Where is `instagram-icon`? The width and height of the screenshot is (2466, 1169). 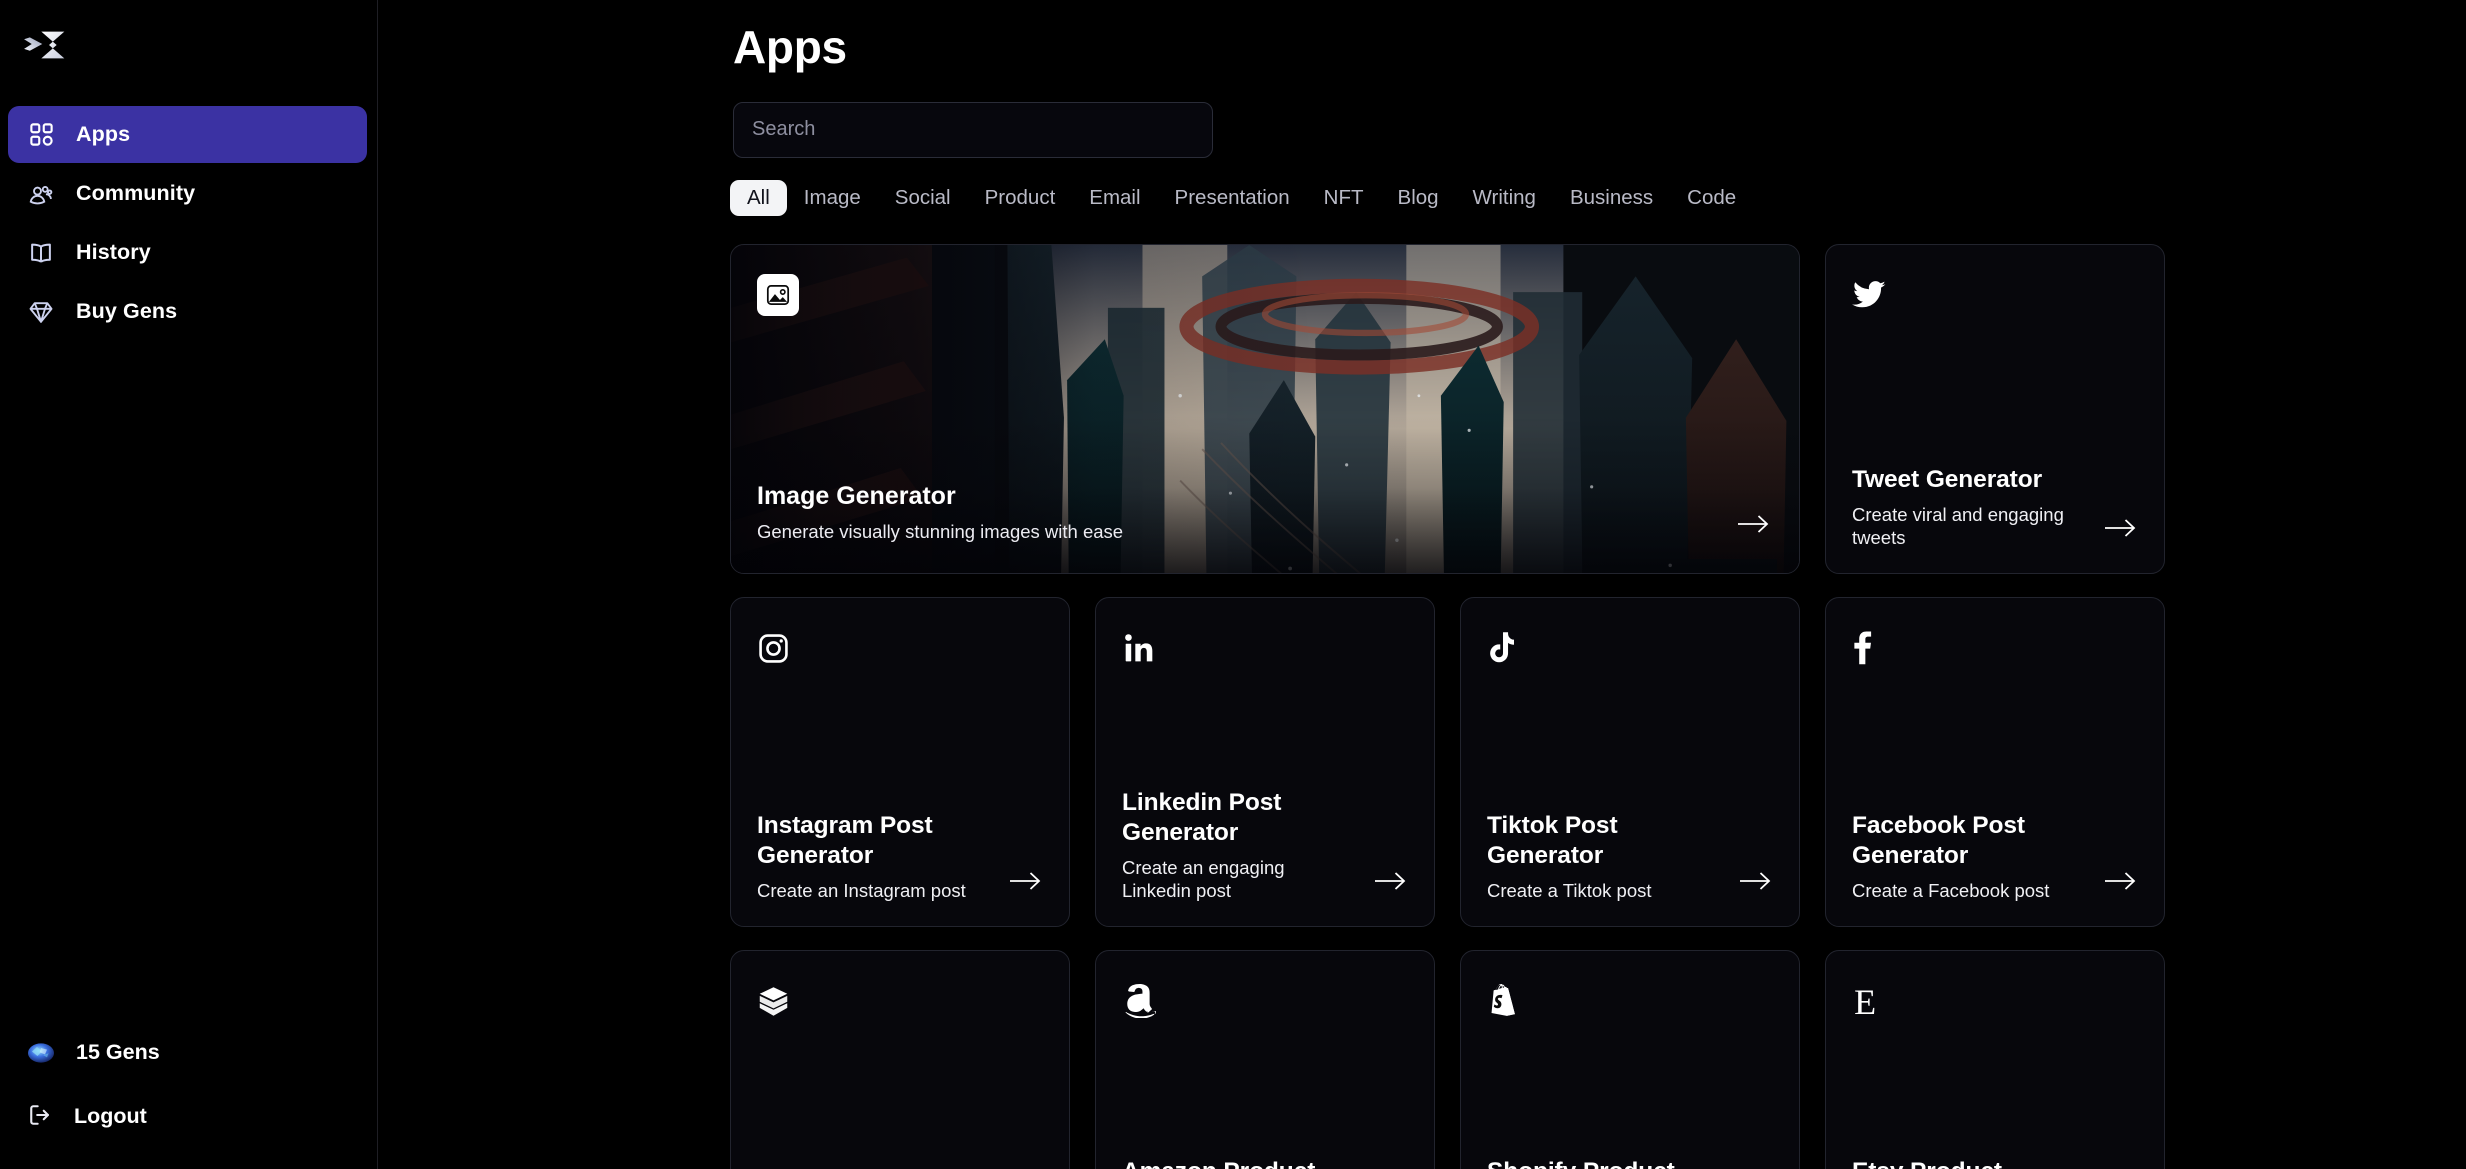 instagram-icon is located at coordinates (779, 648).